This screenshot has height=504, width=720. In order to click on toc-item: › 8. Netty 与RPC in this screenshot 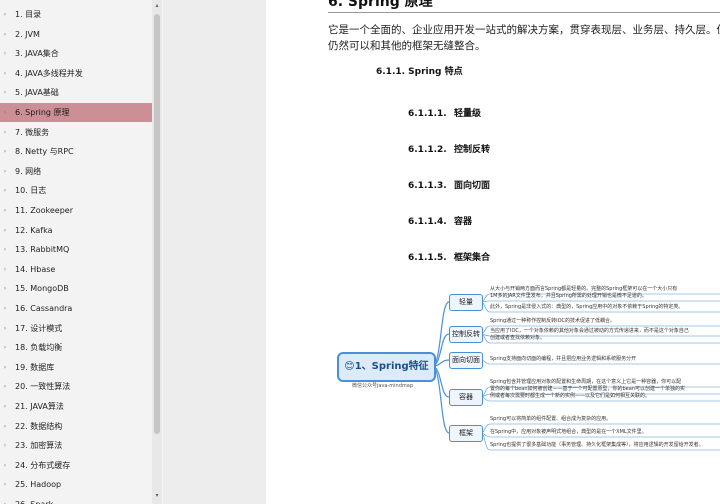, I will do `click(76, 151)`.